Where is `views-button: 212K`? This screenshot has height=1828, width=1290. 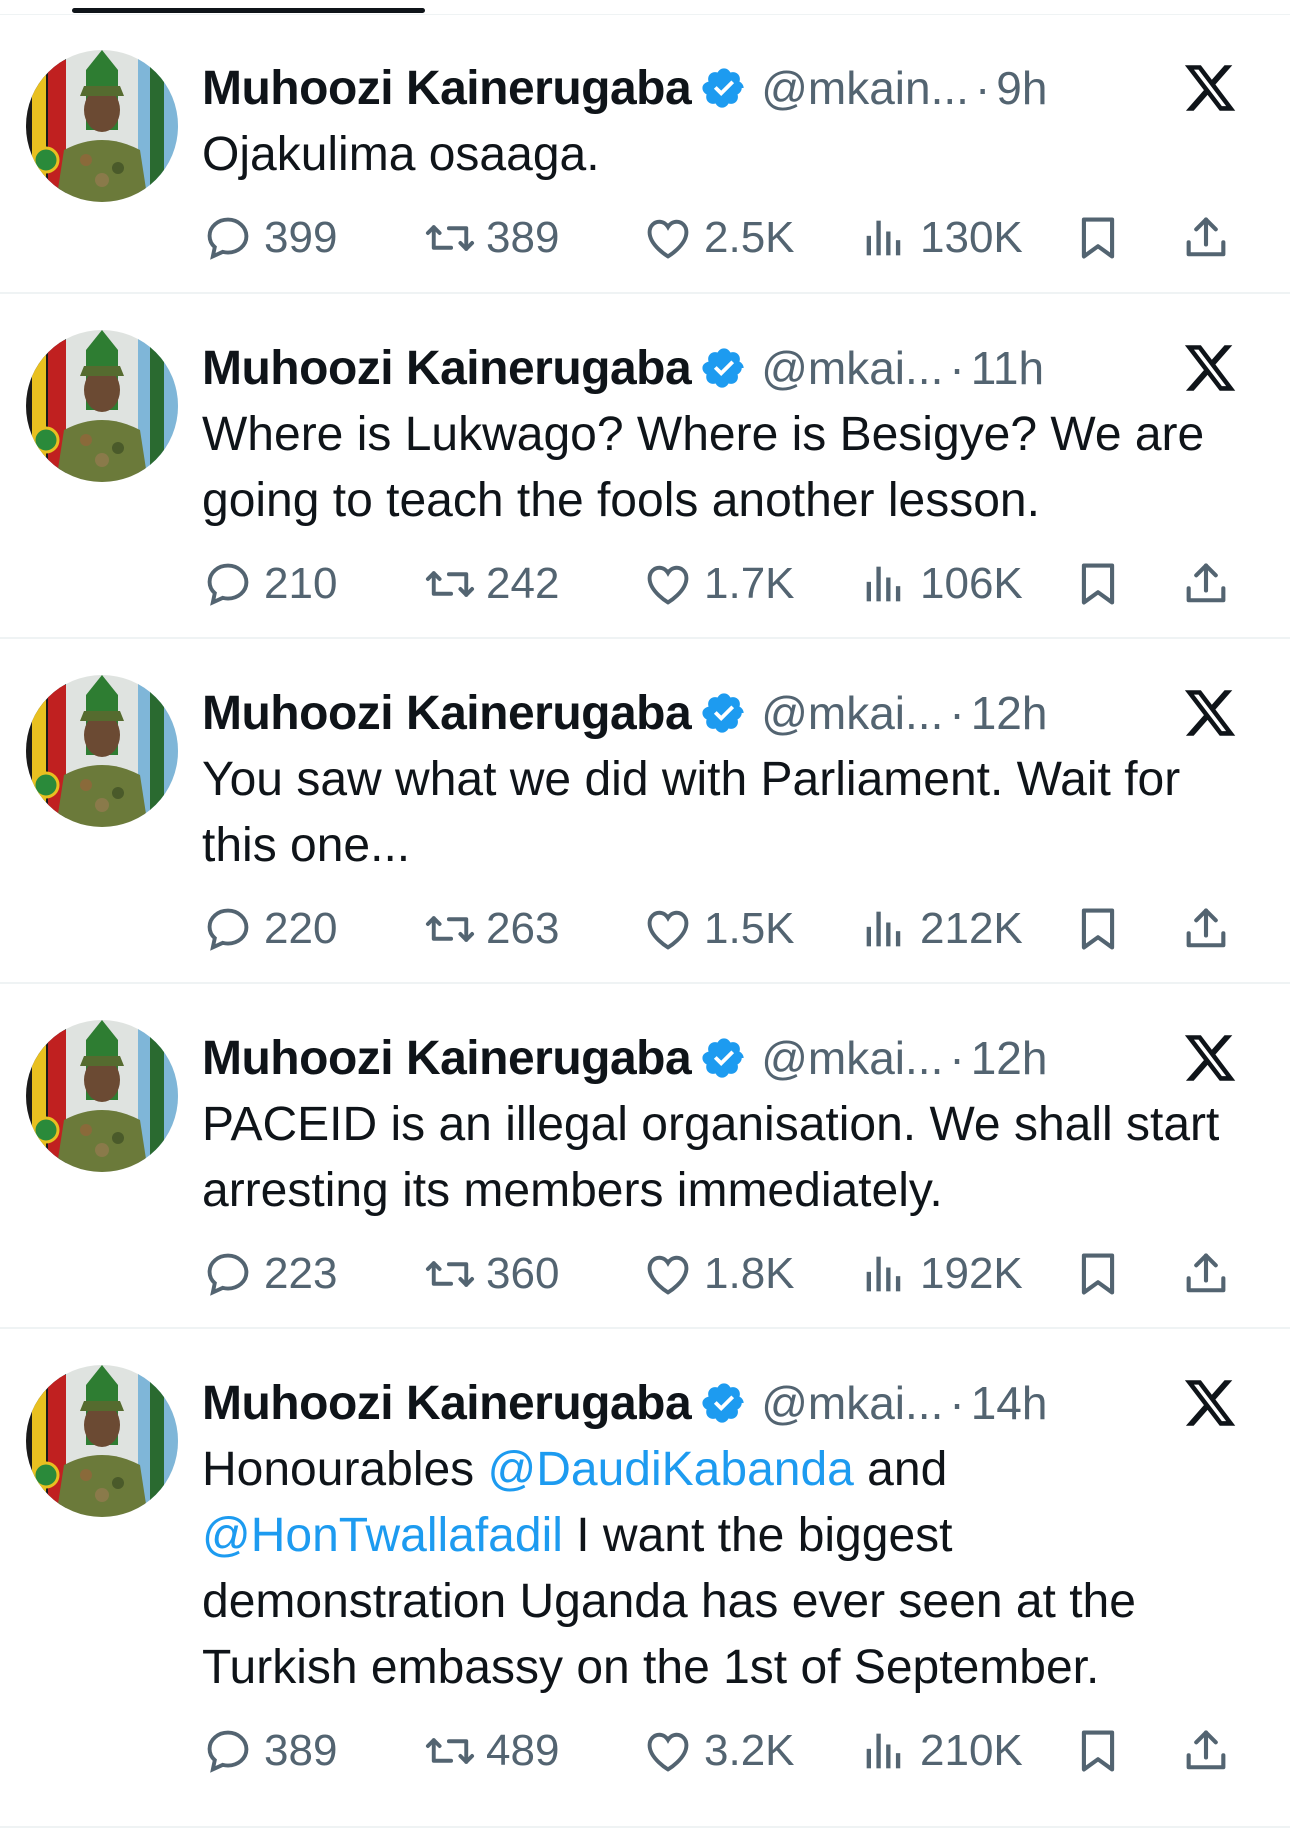 views-button: 212K is located at coordinates (940, 929).